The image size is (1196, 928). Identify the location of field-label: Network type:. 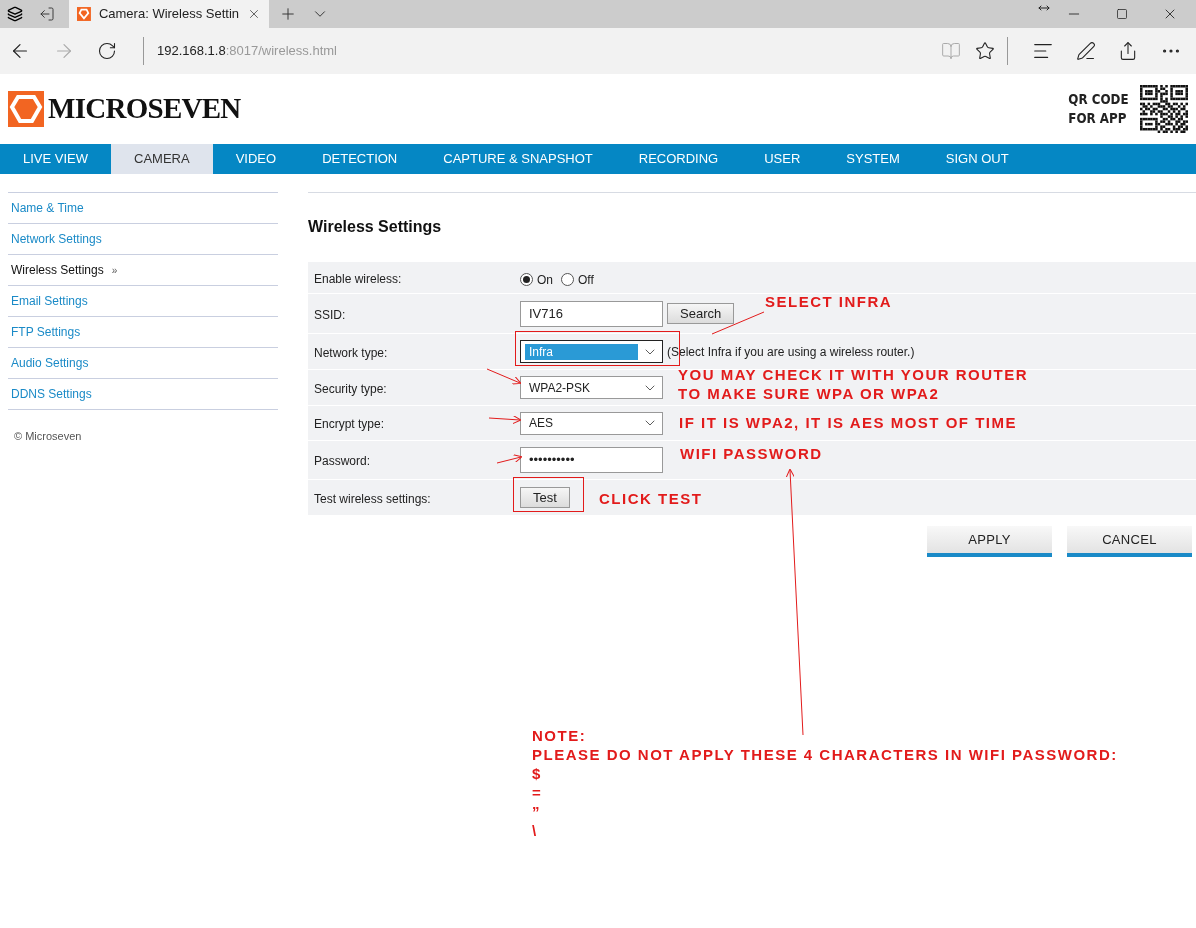
(351, 352).